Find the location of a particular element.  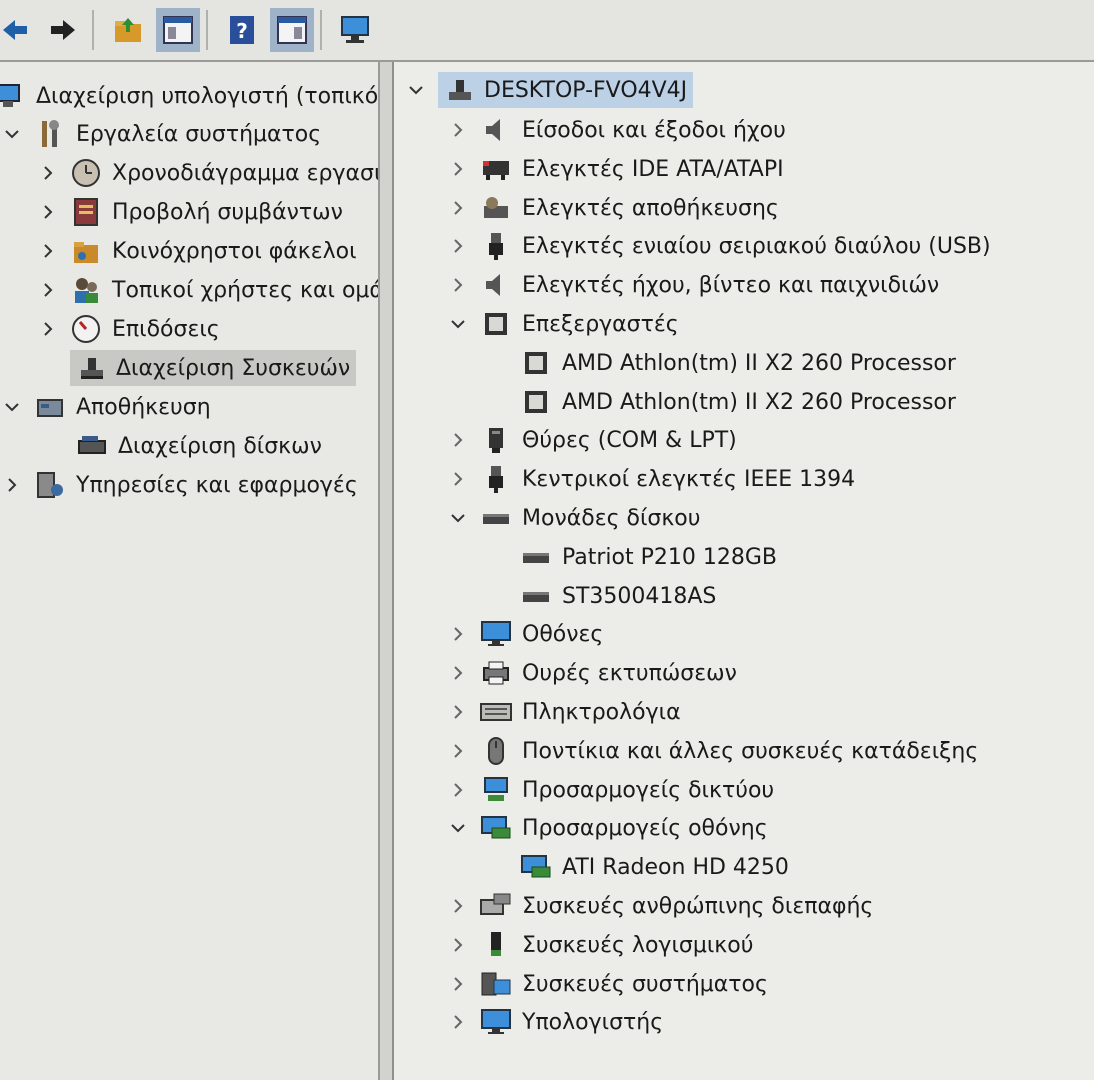

speaker-icon is located at coordinates (496, 285).